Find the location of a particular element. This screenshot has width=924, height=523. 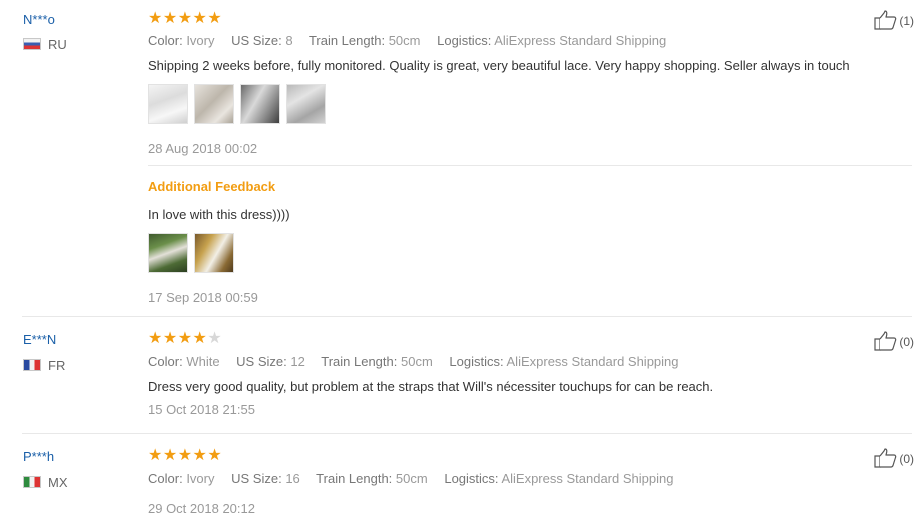

additional-feedback-label: Additional Feedback is located at coordinates (212, 186).